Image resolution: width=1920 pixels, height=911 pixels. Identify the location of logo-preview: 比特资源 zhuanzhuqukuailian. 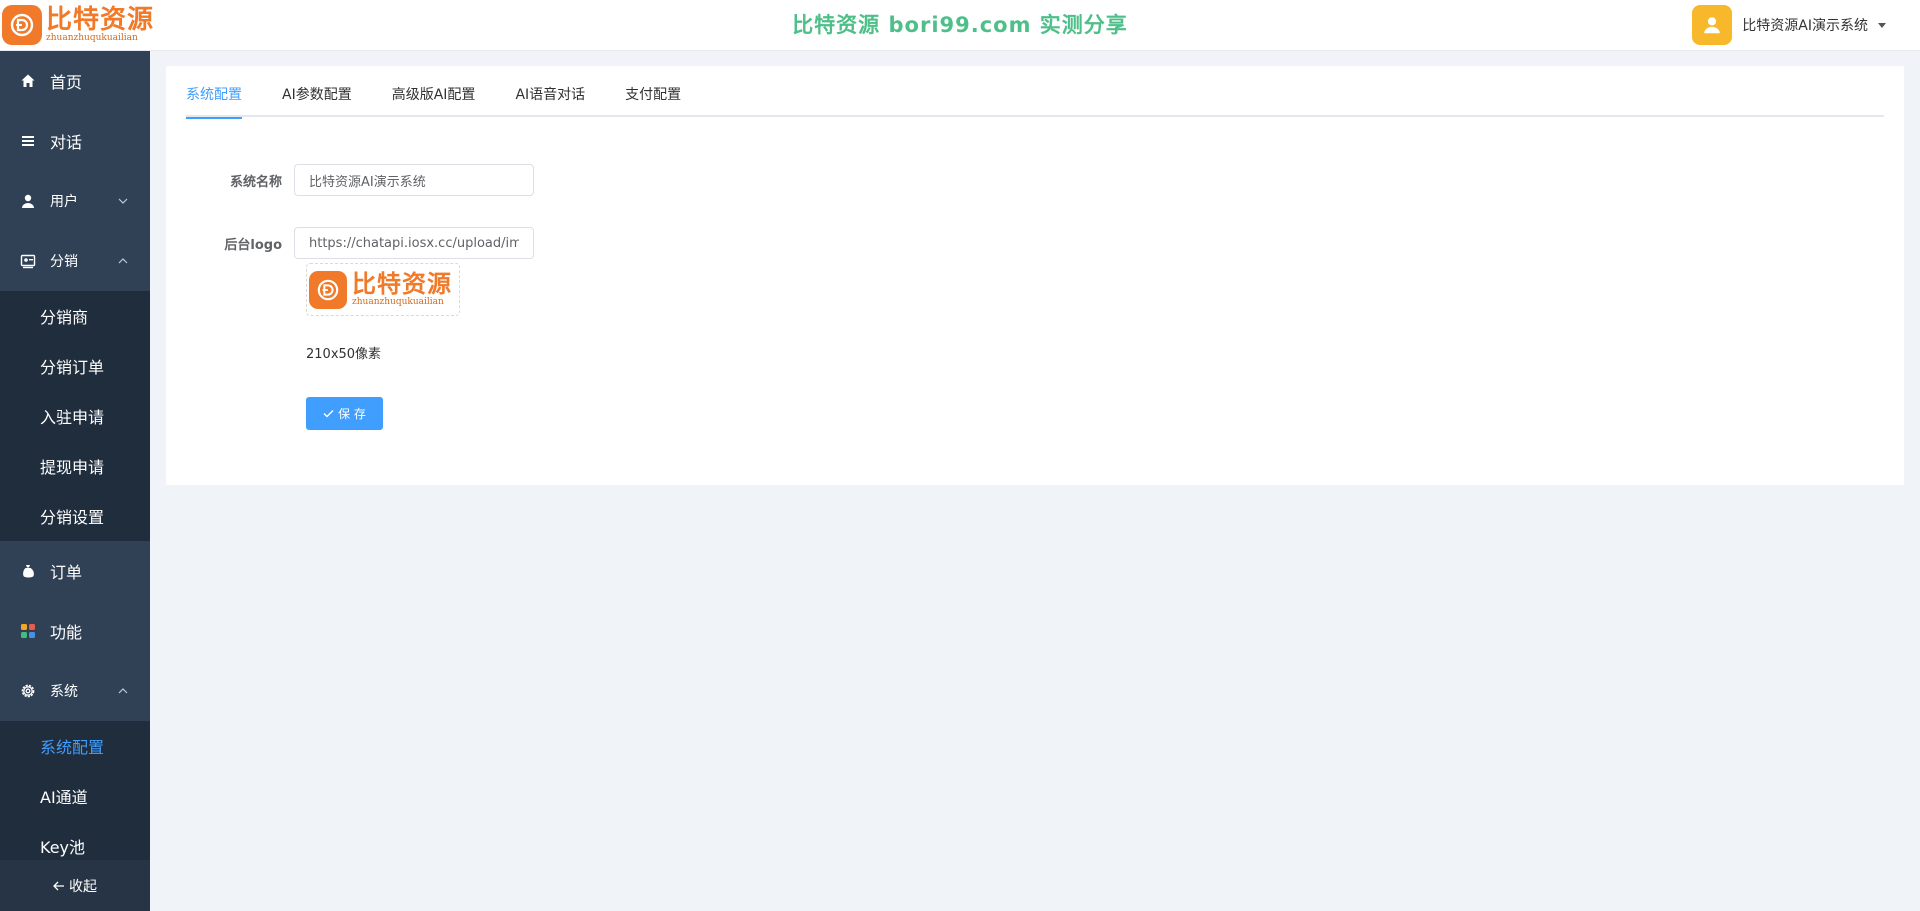
(383, 289).